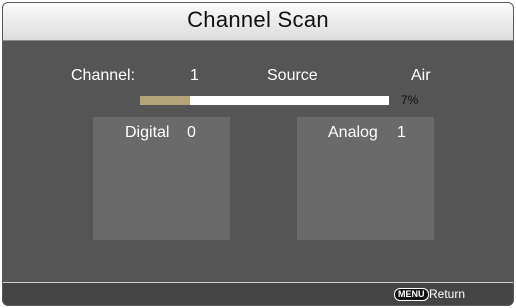 This screenshot has height=308, width=516. Describe the element at coordinates (365, 178) in the screenshot. I see `analog-panel: Analog 1` at that location.